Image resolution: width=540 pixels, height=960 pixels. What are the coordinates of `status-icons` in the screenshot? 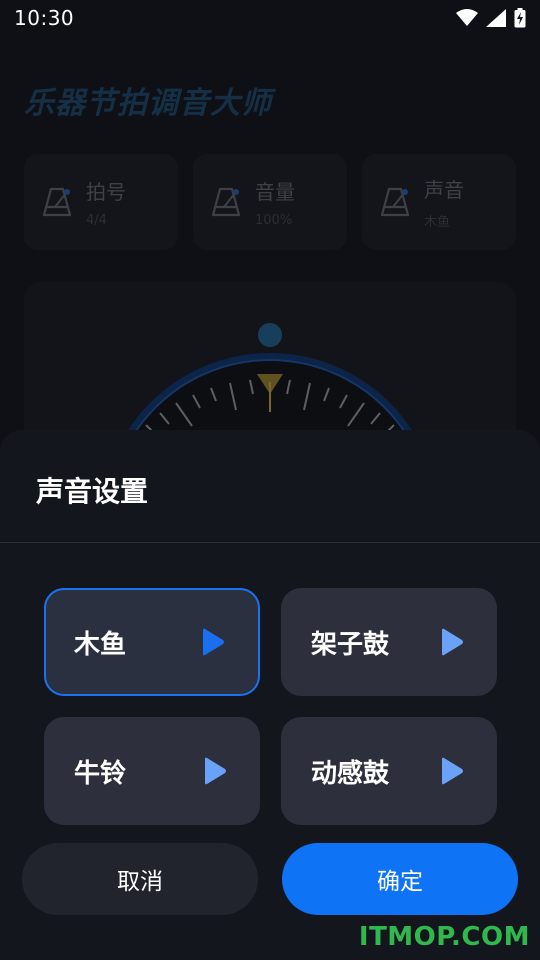 It's located at (491, 18).